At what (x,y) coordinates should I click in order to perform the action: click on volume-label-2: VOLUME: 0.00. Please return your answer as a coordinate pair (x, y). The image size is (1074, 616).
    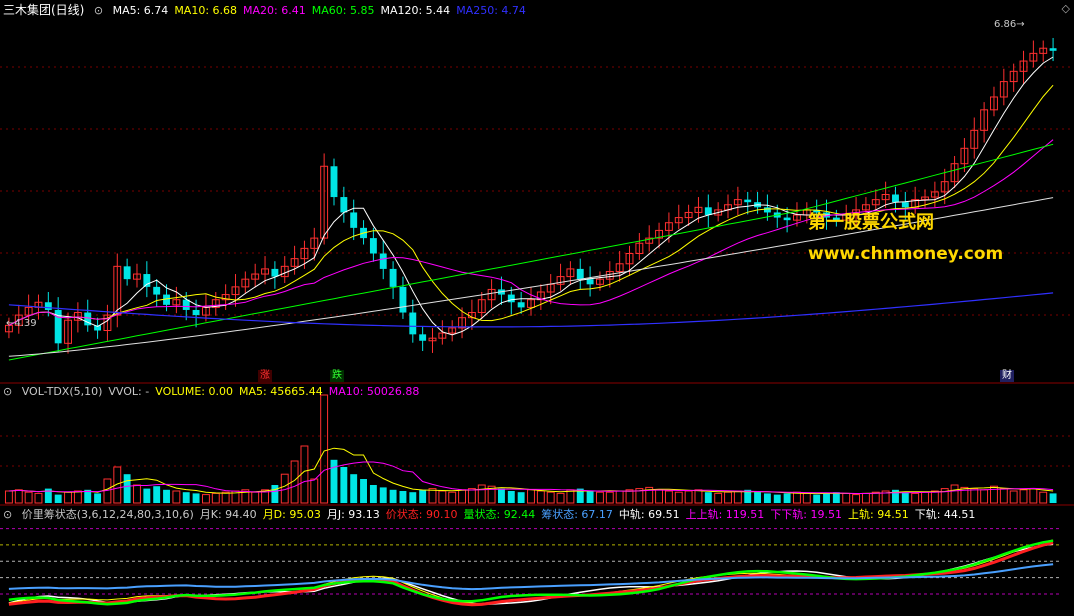
    Looking at the image, I should click on (194, 391).